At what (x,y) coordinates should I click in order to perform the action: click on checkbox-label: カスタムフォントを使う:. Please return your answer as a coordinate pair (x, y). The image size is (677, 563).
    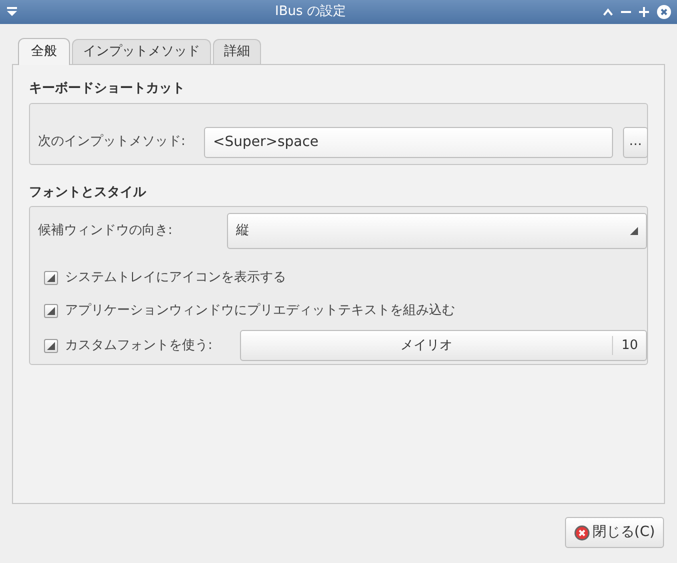
    Looking at the image, I should click on (139, 345).